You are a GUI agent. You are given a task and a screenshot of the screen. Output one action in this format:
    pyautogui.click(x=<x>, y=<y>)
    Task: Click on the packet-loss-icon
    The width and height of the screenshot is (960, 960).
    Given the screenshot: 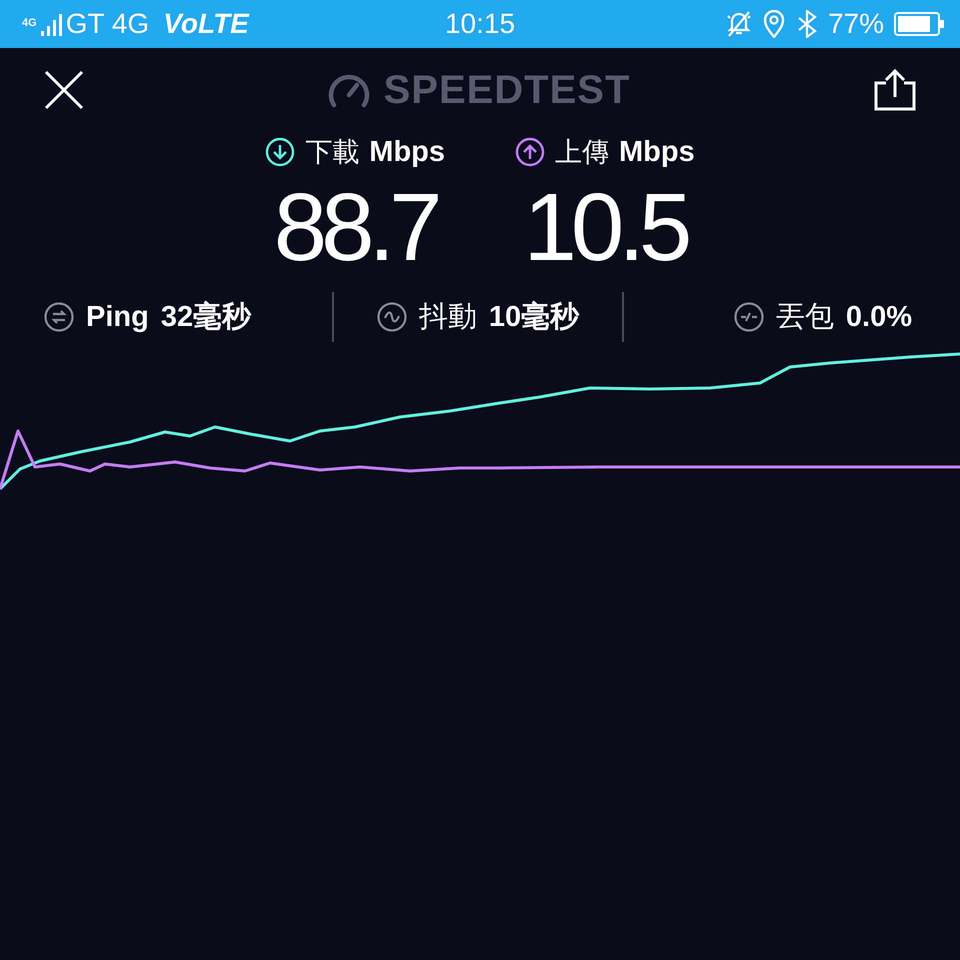 What is the action you would take?
    pyautogui.click(x=749, y=317)
    